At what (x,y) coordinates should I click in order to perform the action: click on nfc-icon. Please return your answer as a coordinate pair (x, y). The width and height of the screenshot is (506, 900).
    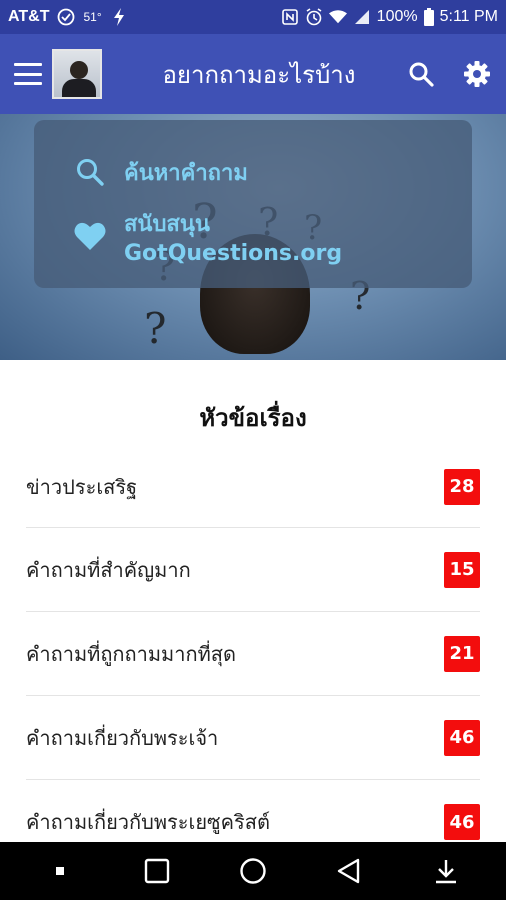
    Looking at the image, I should click on (290, 17).